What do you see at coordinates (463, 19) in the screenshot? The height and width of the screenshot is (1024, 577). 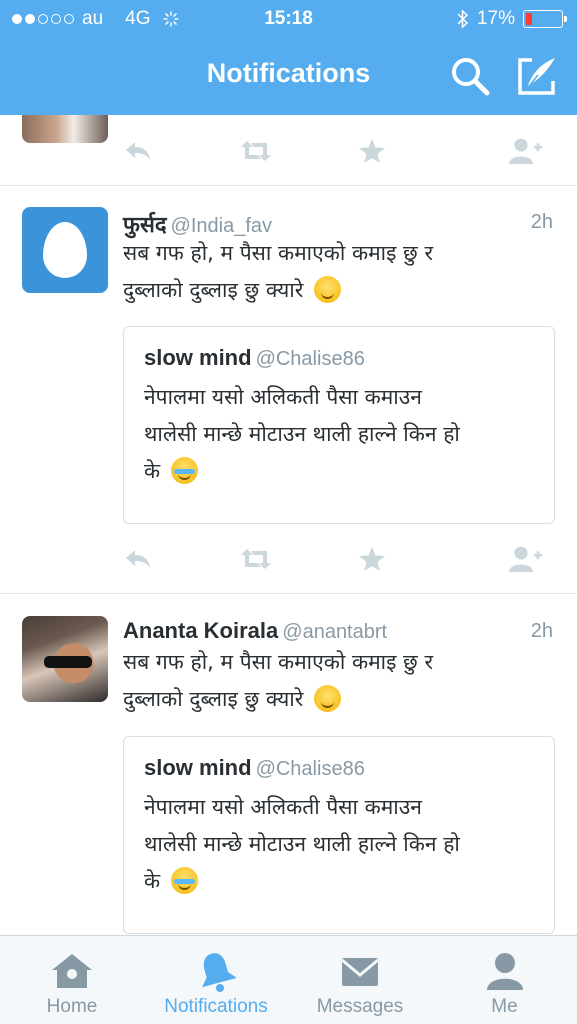 I see `bluetooth-icon` at bounding box center [463, 19].